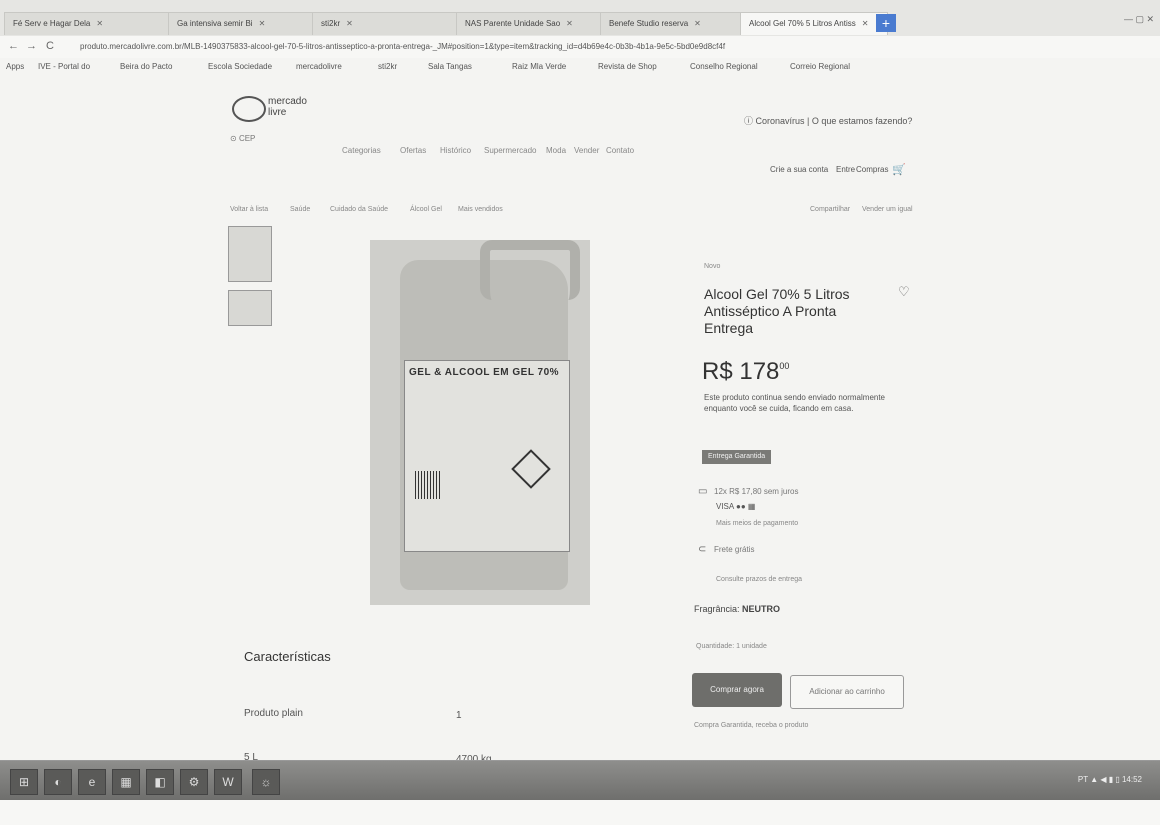 This screenshot has height=825, width=1160. Describe the element at coordinates (361, 150) in the screenshot. I see `nav-link: Categorias` at that location.